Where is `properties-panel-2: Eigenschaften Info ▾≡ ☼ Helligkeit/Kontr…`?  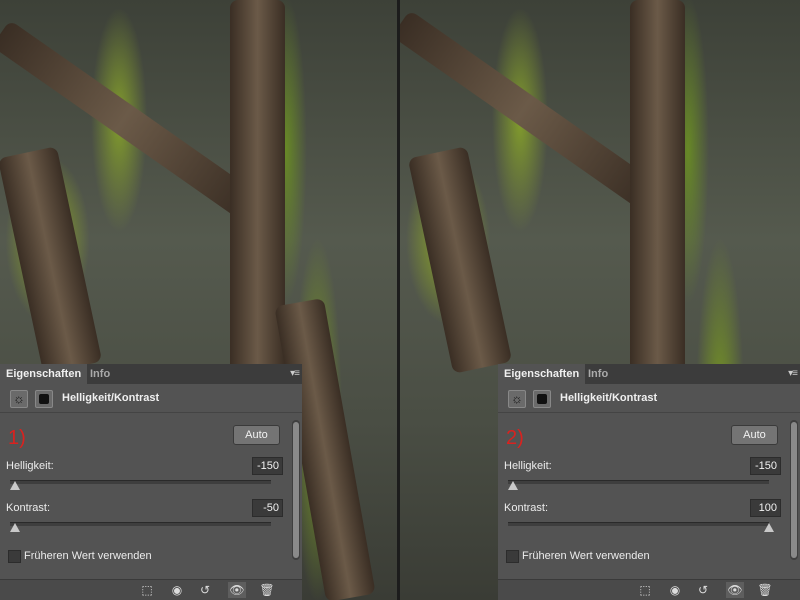 properties-panel-2: Eigenschaften Info ▾≡ ☼ Helligkeit/Kontr… is located at coordinates (649, 482).